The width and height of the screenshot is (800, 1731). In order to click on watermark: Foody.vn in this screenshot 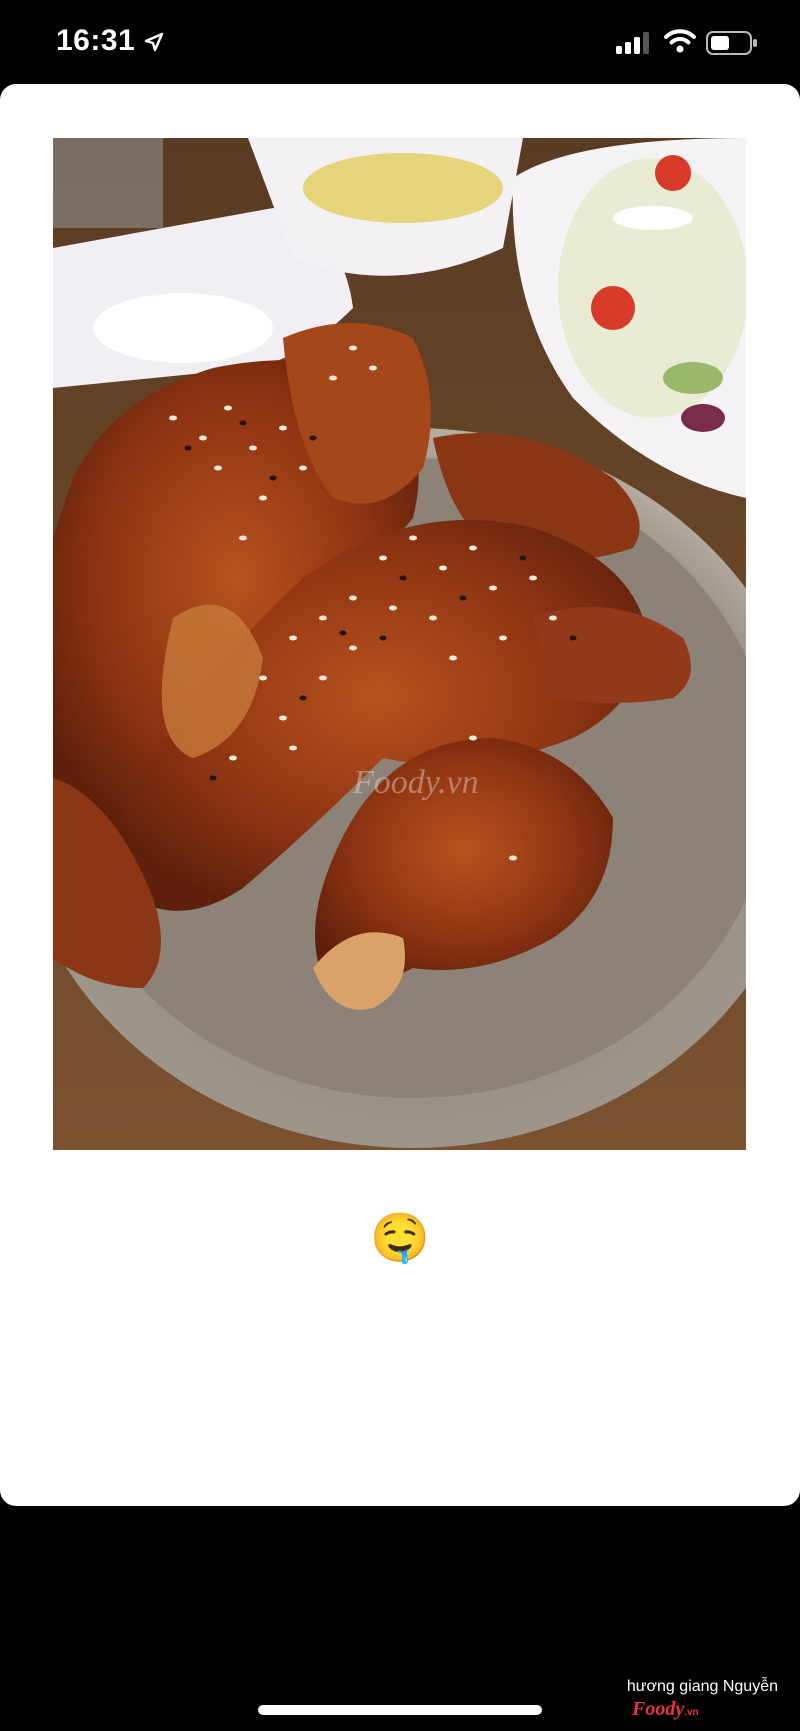, I will do `click(415, 782)`.